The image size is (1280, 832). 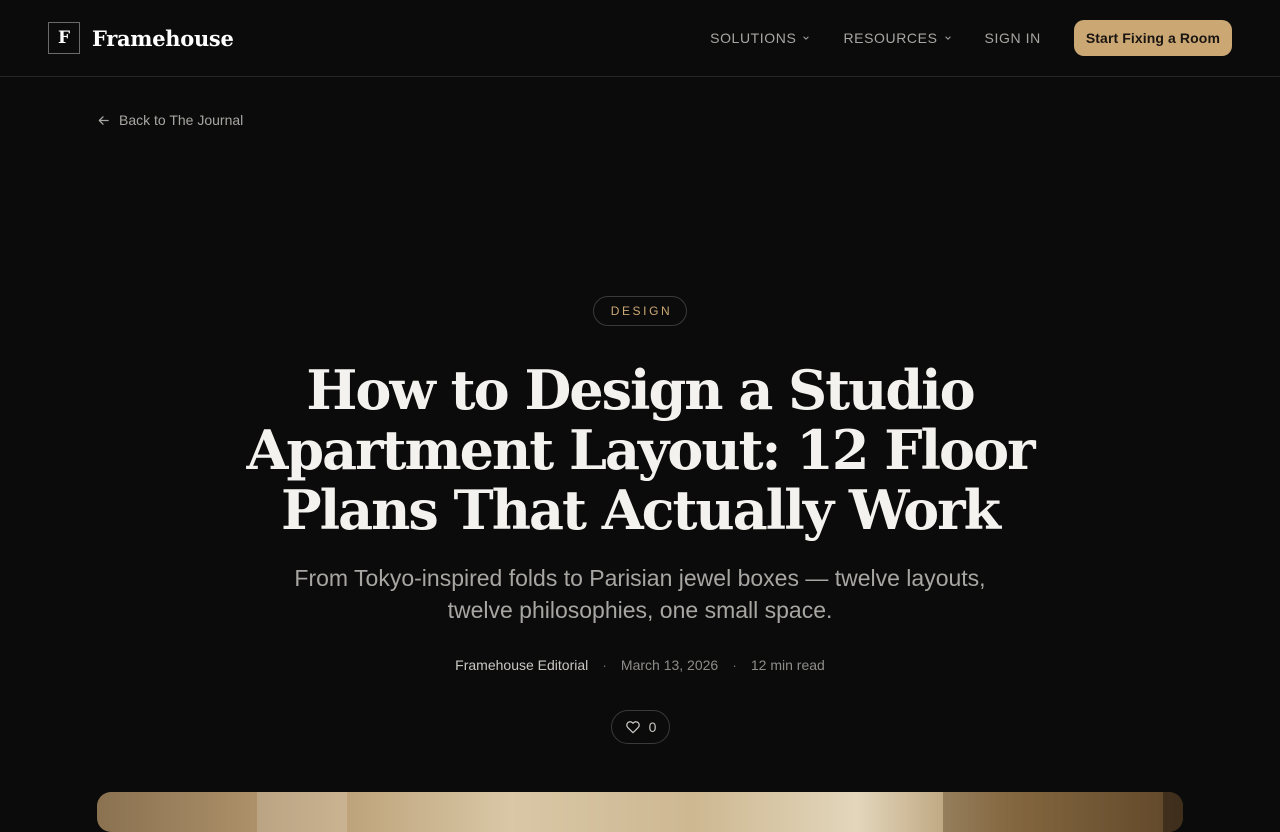 What do you see at coordinates (522, 665) in the screenshot?
I see `article-author: Framehouse Editorial` at bounding box center [522, 665].